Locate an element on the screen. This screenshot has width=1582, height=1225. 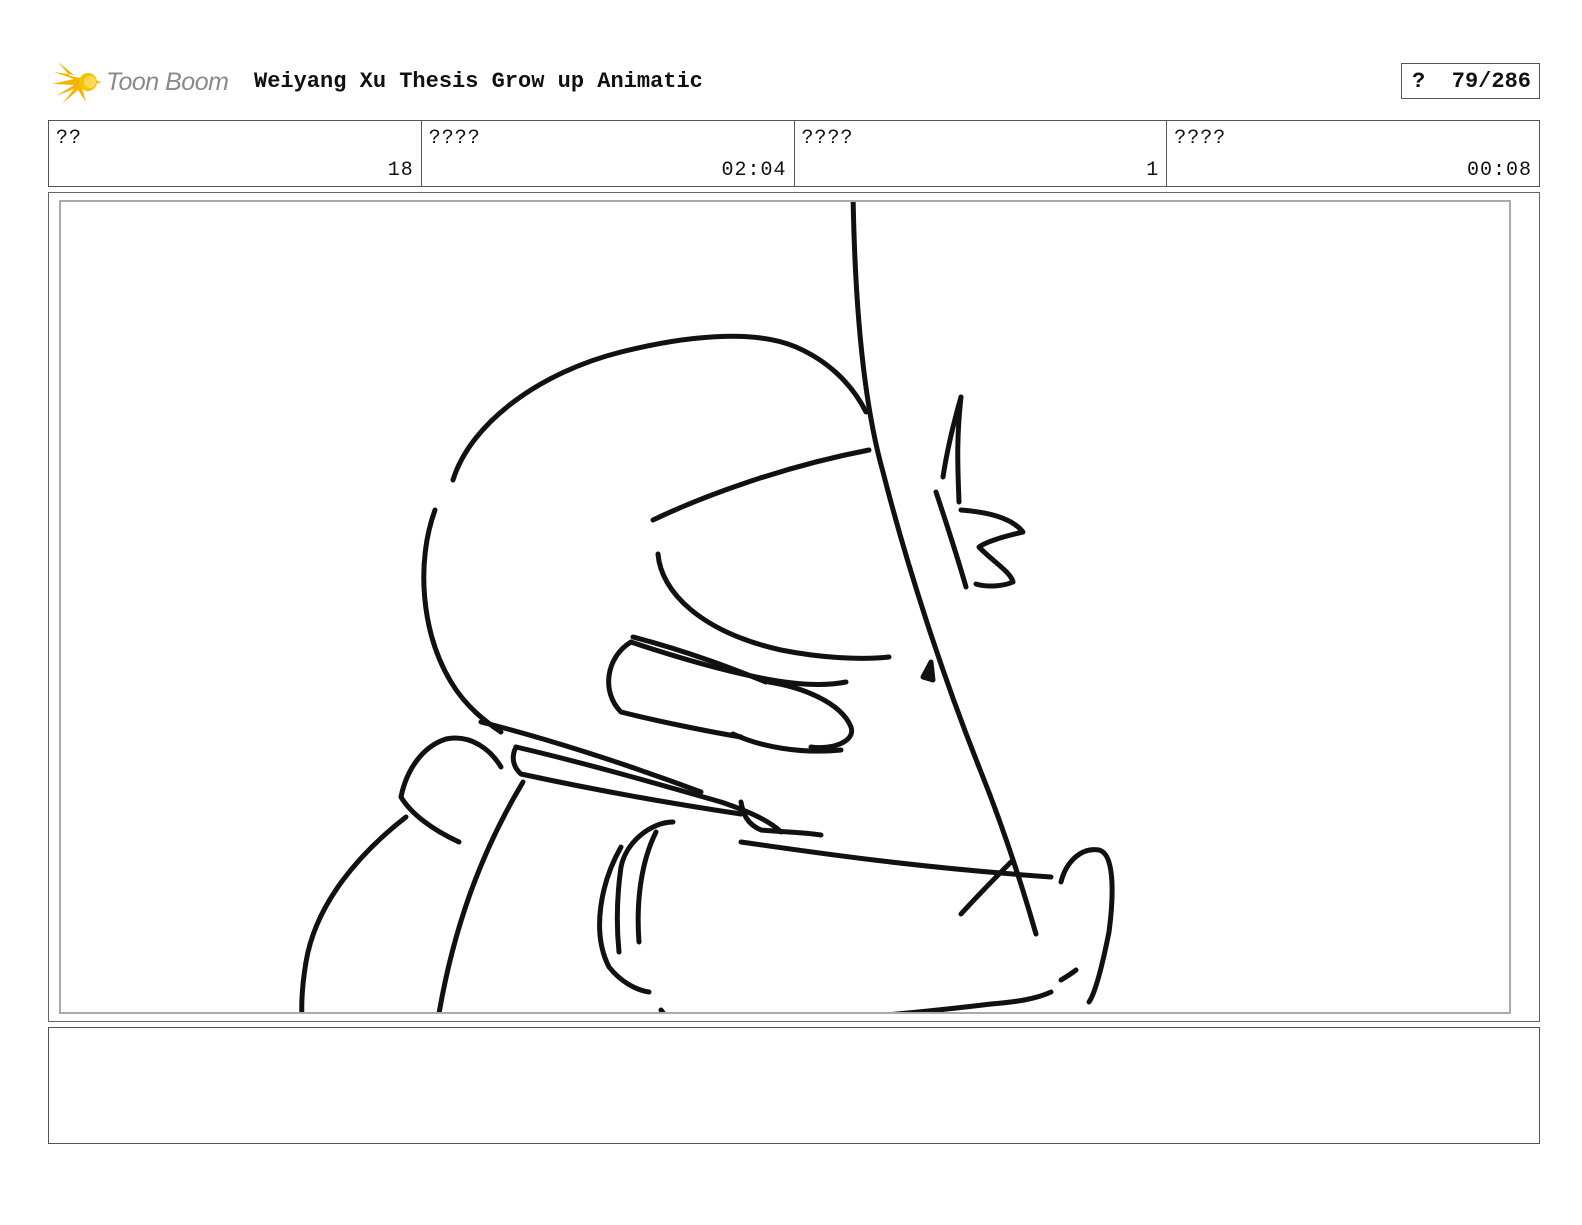
info-cell-panel-duration: ???? 00:08 is located at coordinates (1353, 153).